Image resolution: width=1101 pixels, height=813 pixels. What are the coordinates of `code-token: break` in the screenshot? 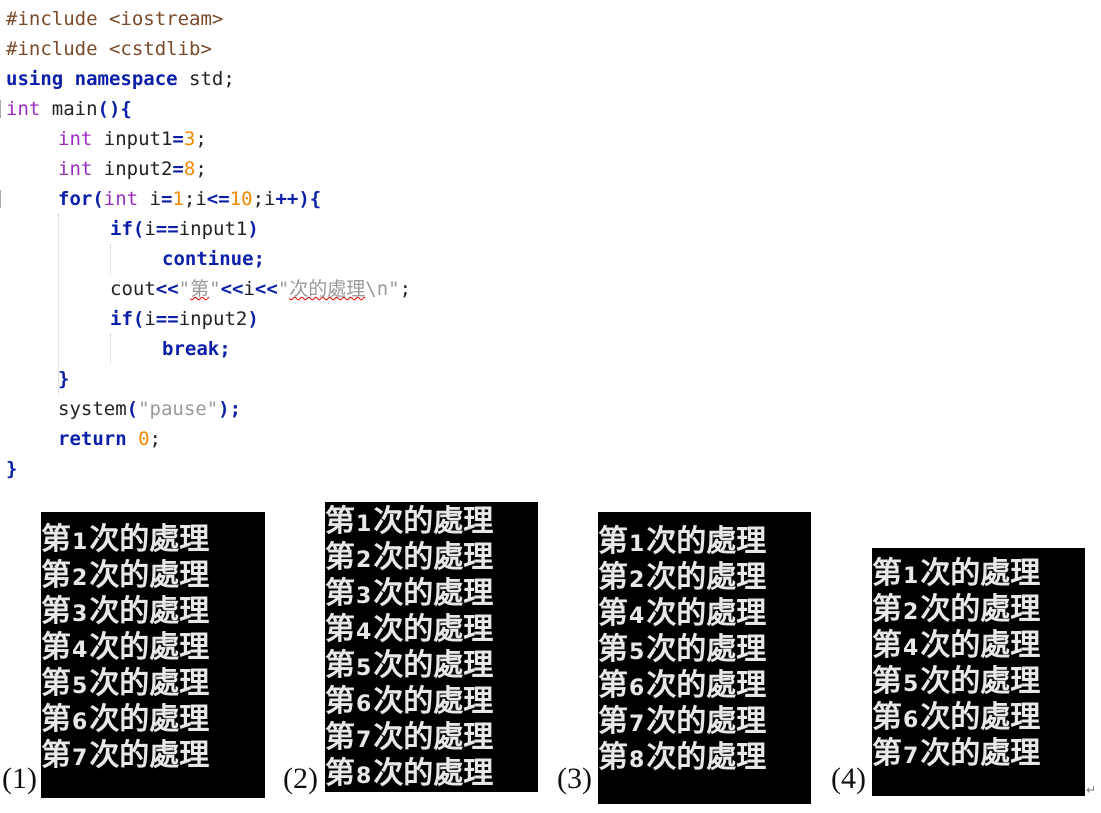 It's located at (191, 349).